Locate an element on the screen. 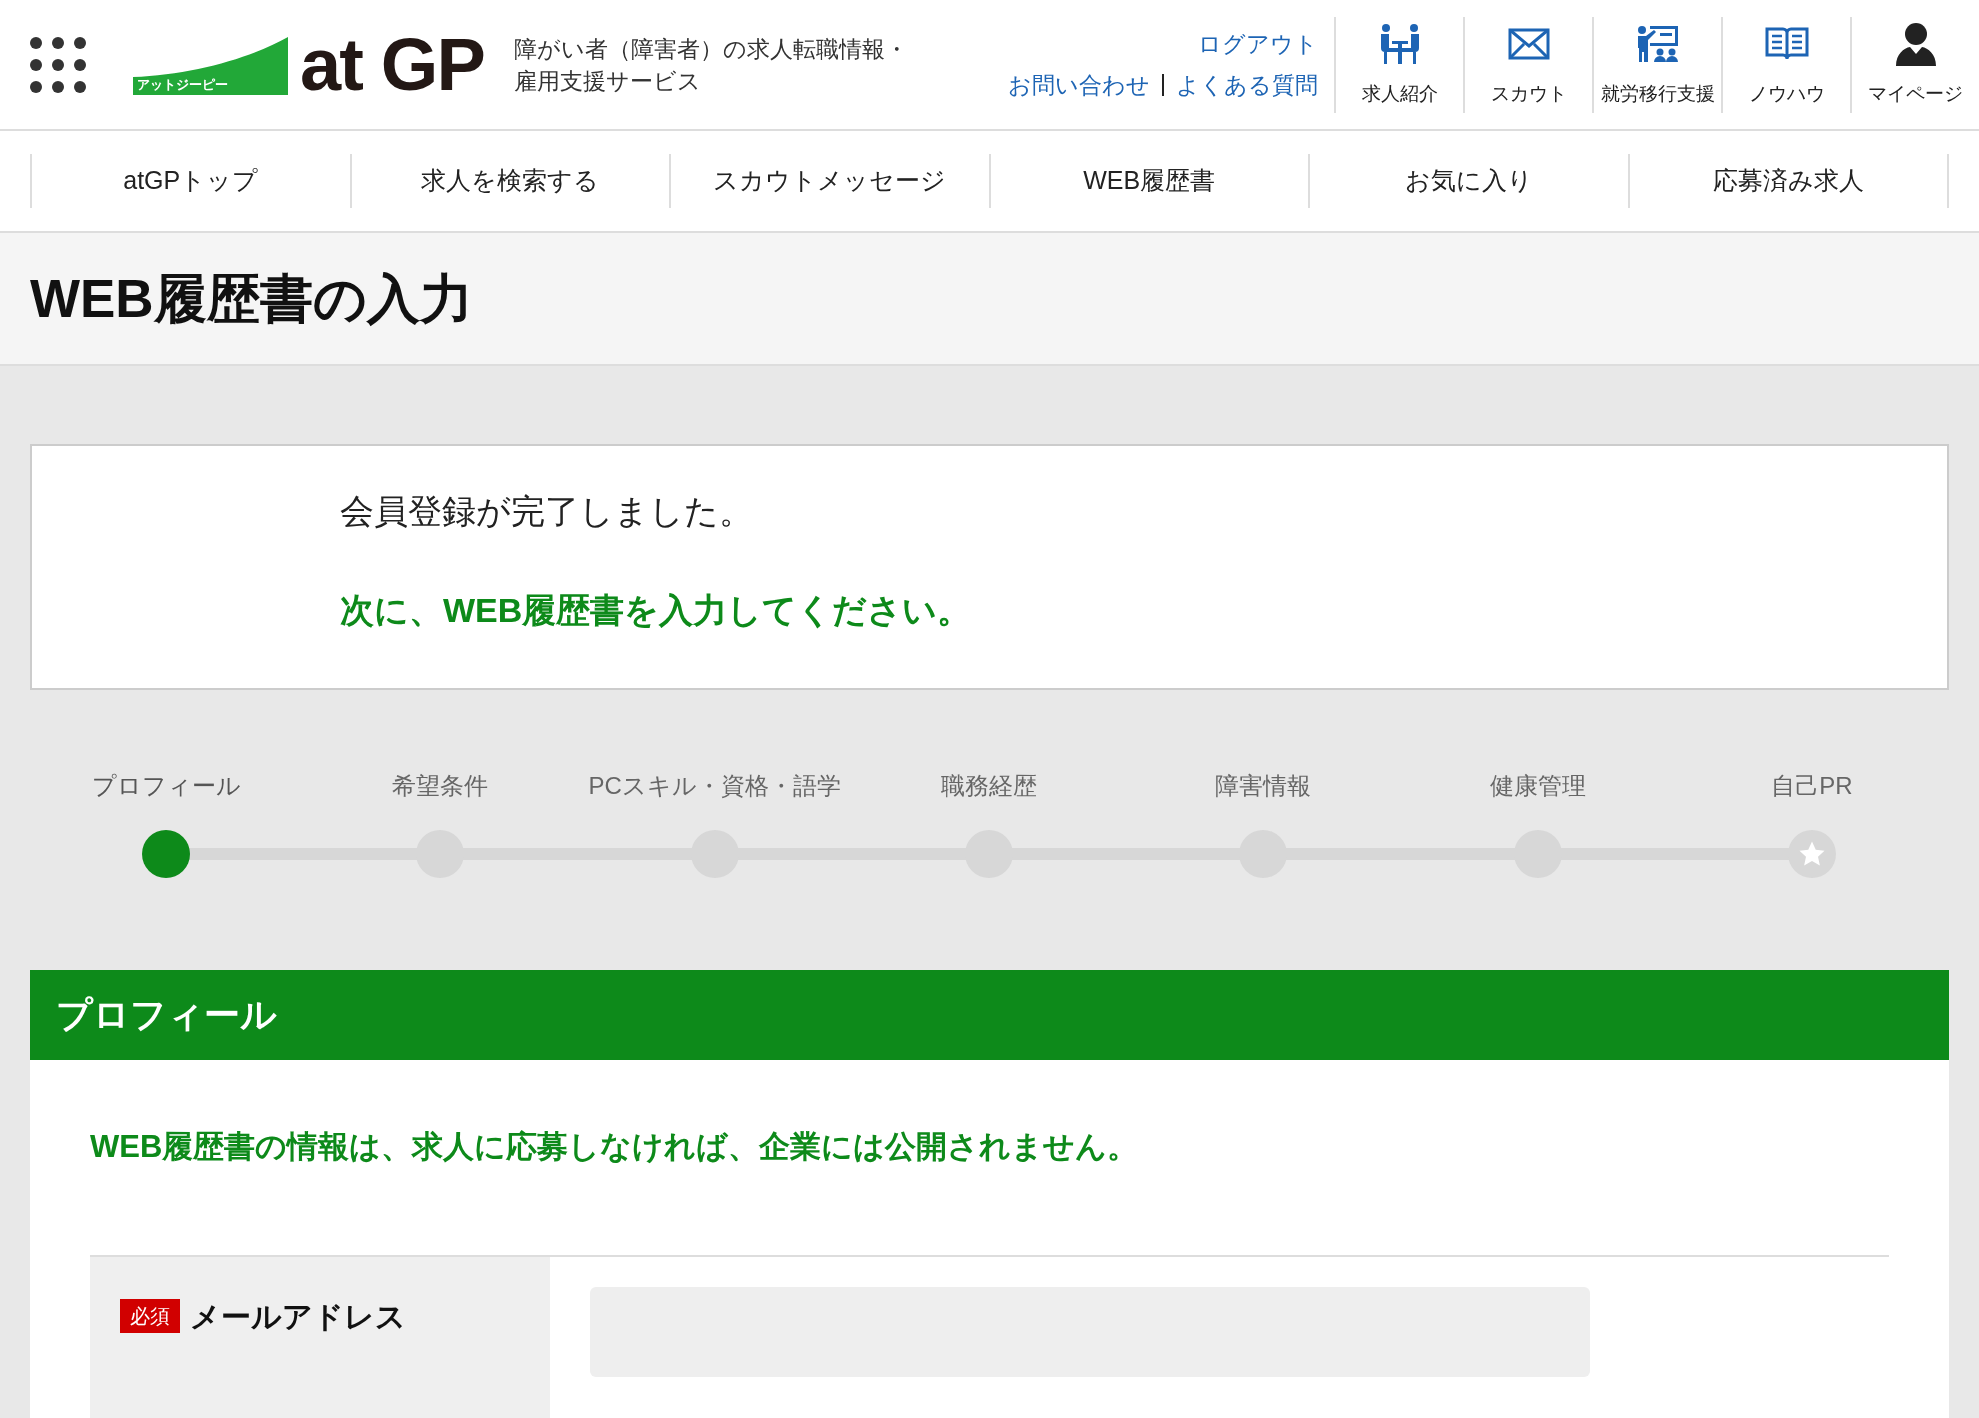  section-title: プロフィール is located at coordinates (166, 1015).